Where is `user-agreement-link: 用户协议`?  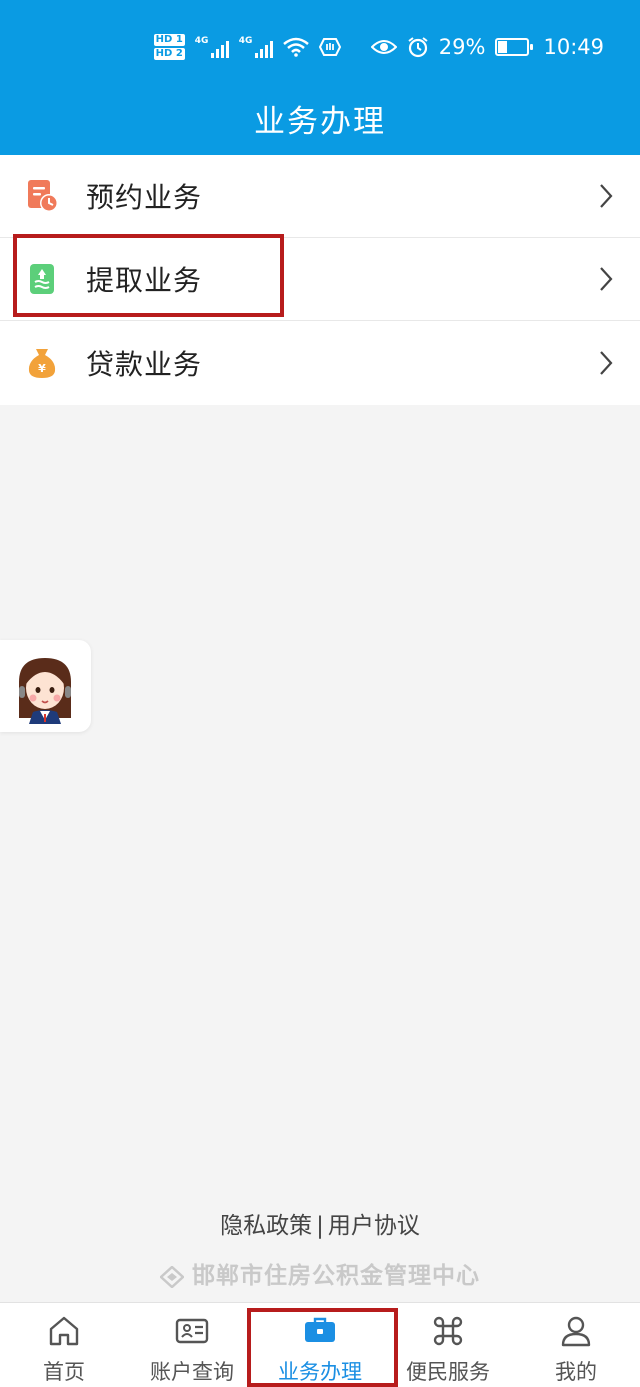 user-agreement-link: 用户协议 is located at coordinates (374, 1226).